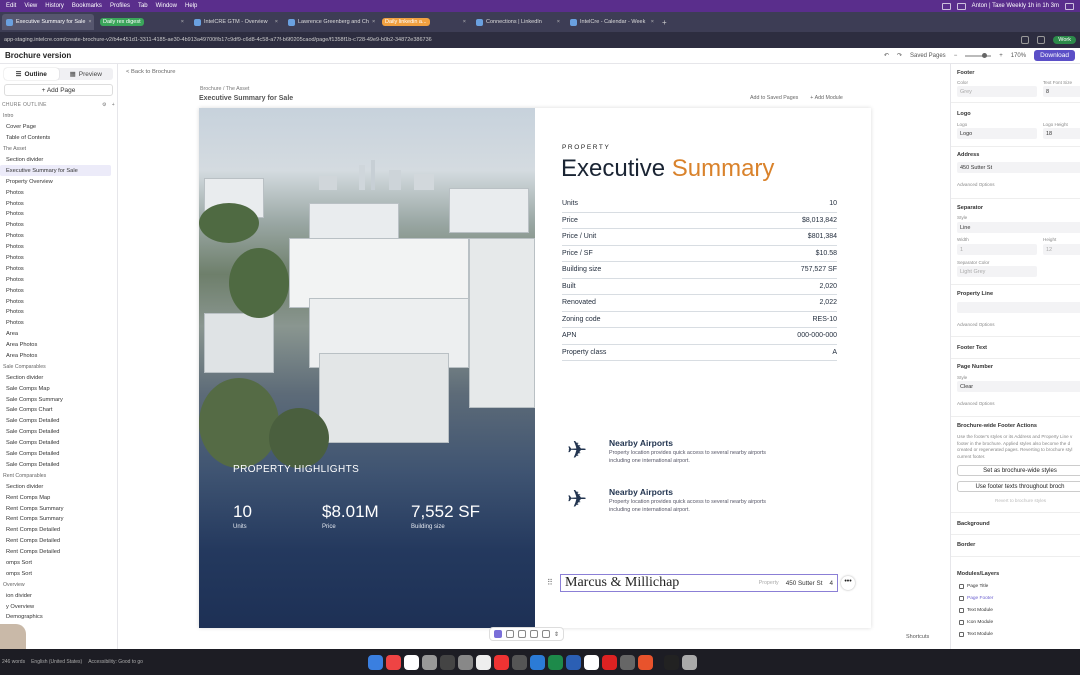 Image resolution: width=1080 pixels, height=675 pixels. Describe the element at coordinates (917, 637) in the screenshot. I see `shortcuts-button: Shortcuts` at that location.